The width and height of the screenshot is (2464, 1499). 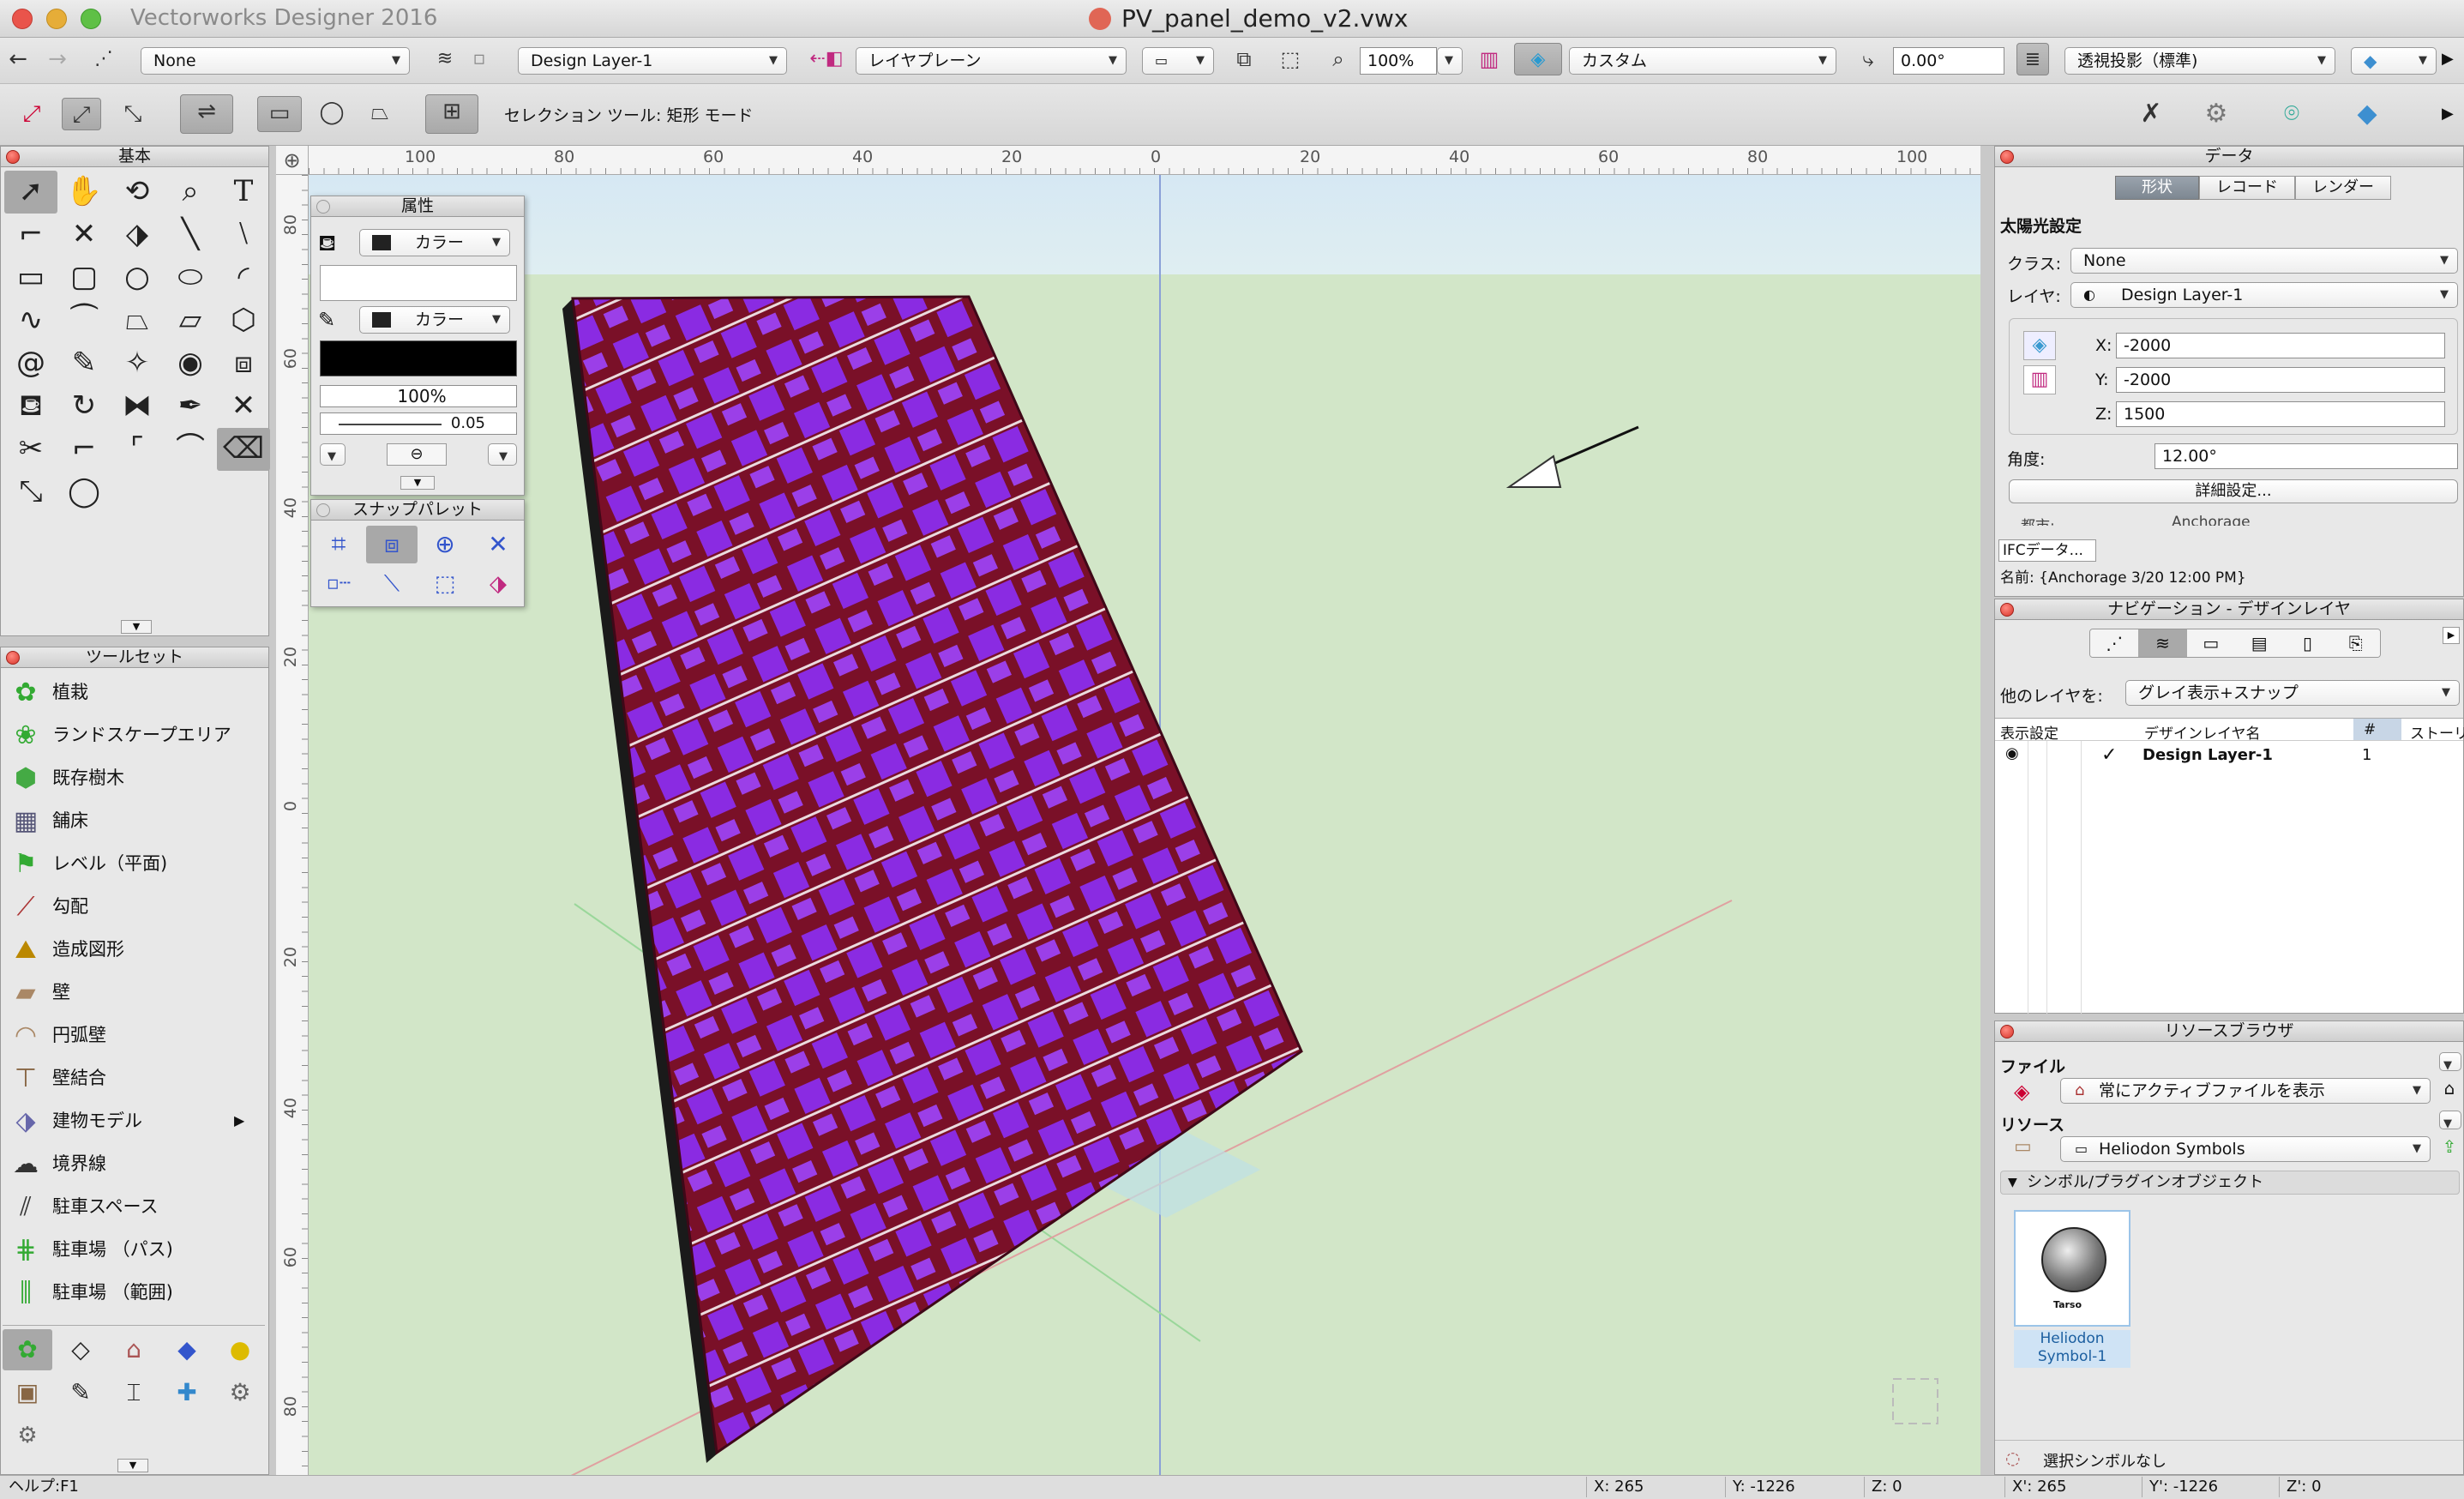 I want to click on arrowhead-end-dropdown, so click(x=502, y=454).